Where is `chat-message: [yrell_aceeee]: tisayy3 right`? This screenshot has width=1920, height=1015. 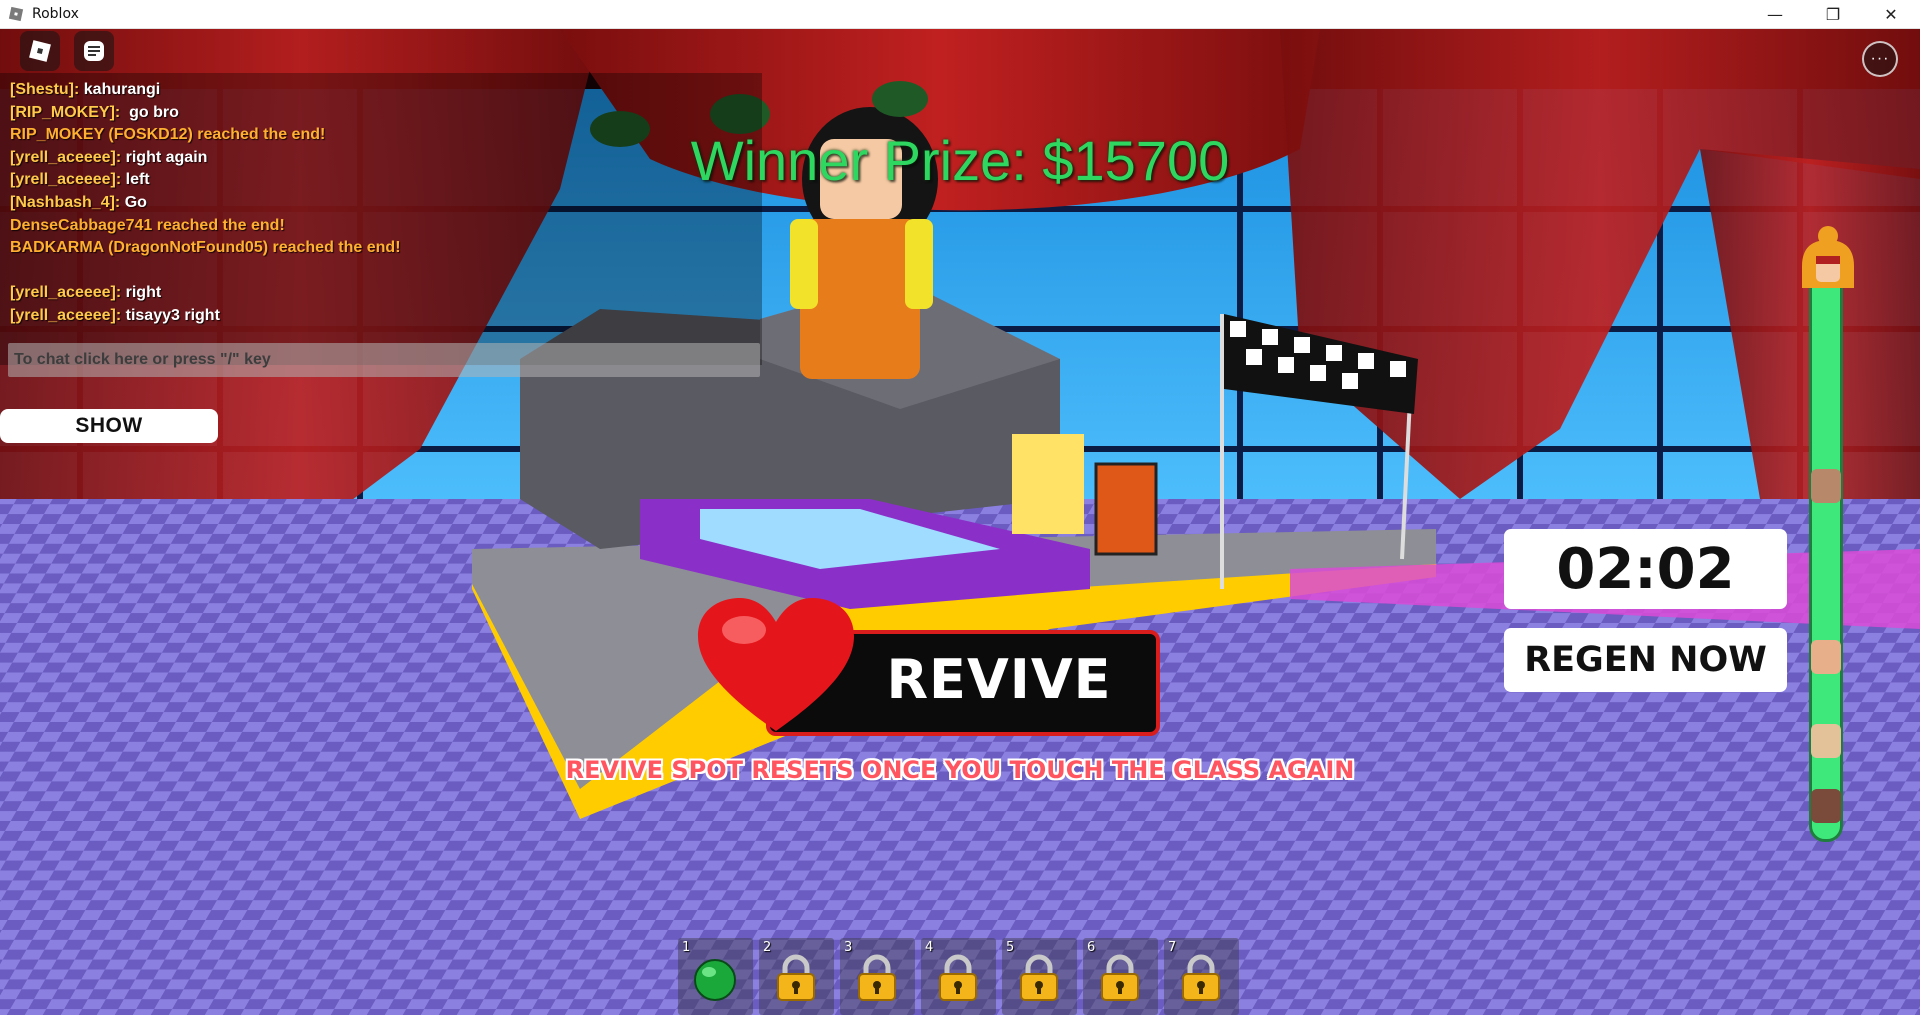 chat-message: [yrell_aceeee]: tisayy3 right is located at coordinates (380, 316).